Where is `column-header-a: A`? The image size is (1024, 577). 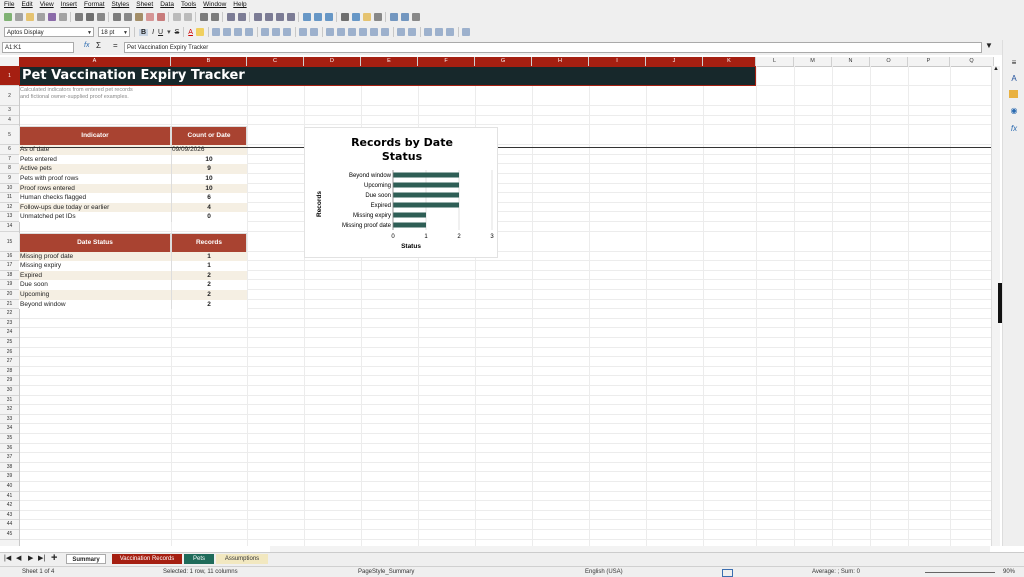
column-header-a: A is located at coordinates (95, 61).